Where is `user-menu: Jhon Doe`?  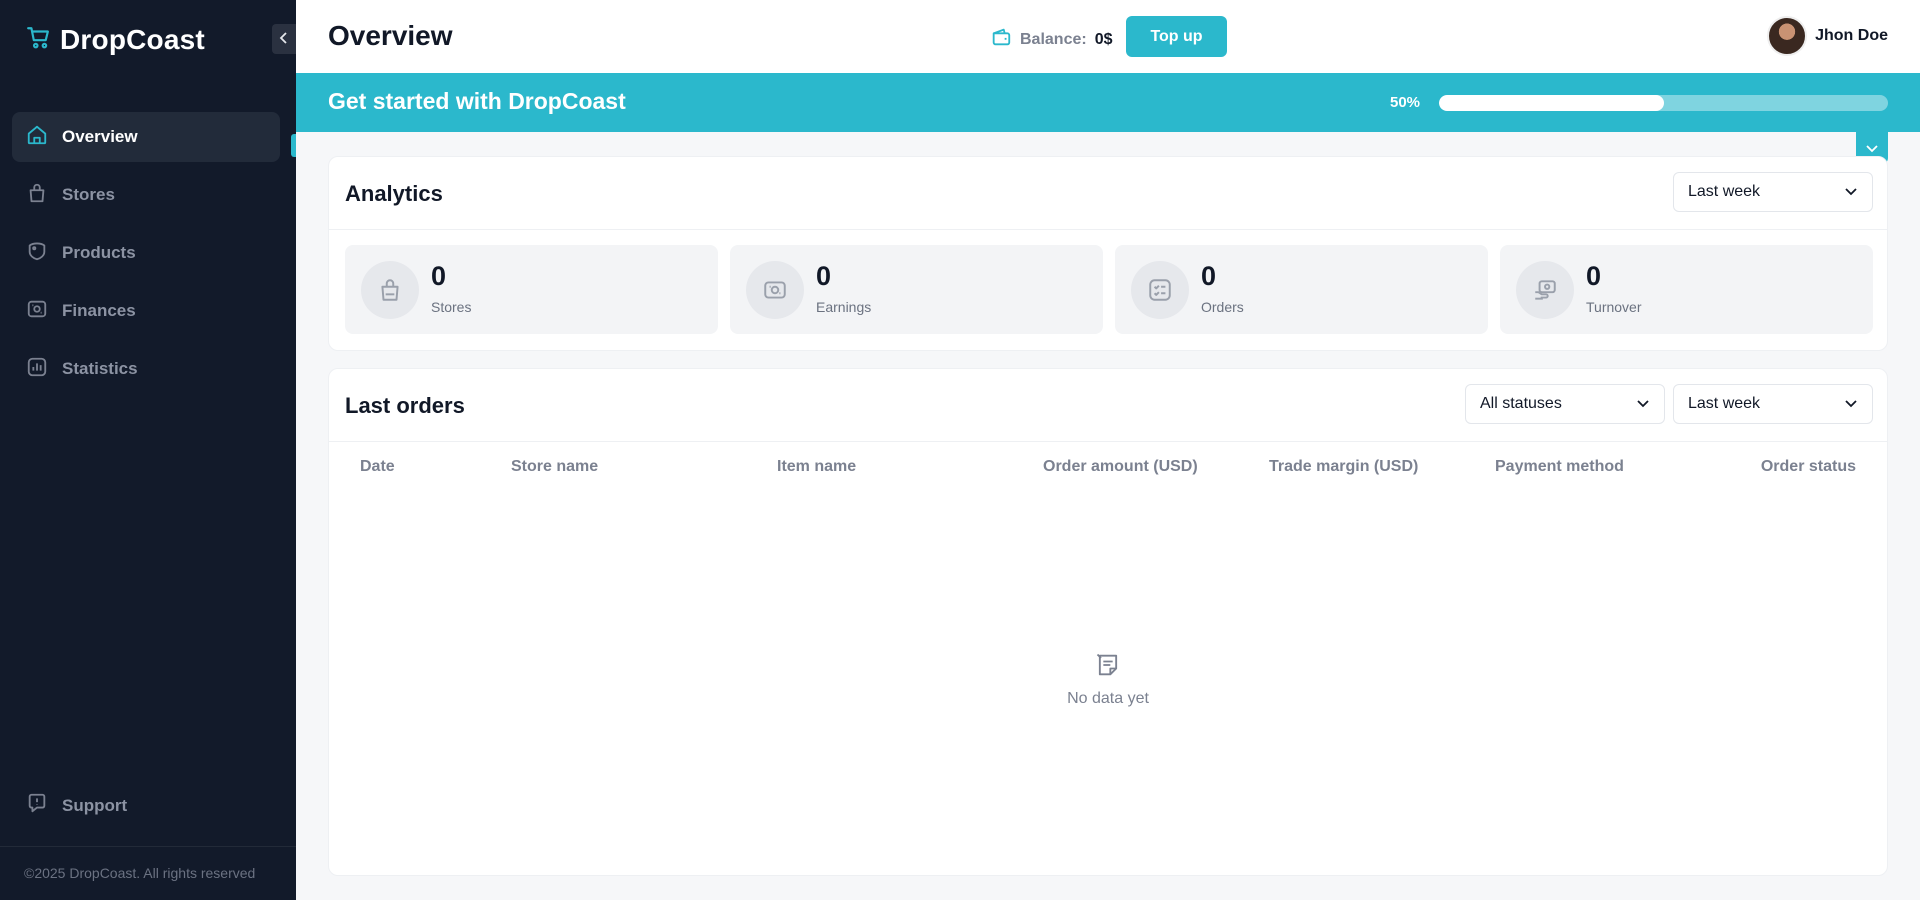
user-menu: Jhon Doe is located at coordinates (1827, 36).